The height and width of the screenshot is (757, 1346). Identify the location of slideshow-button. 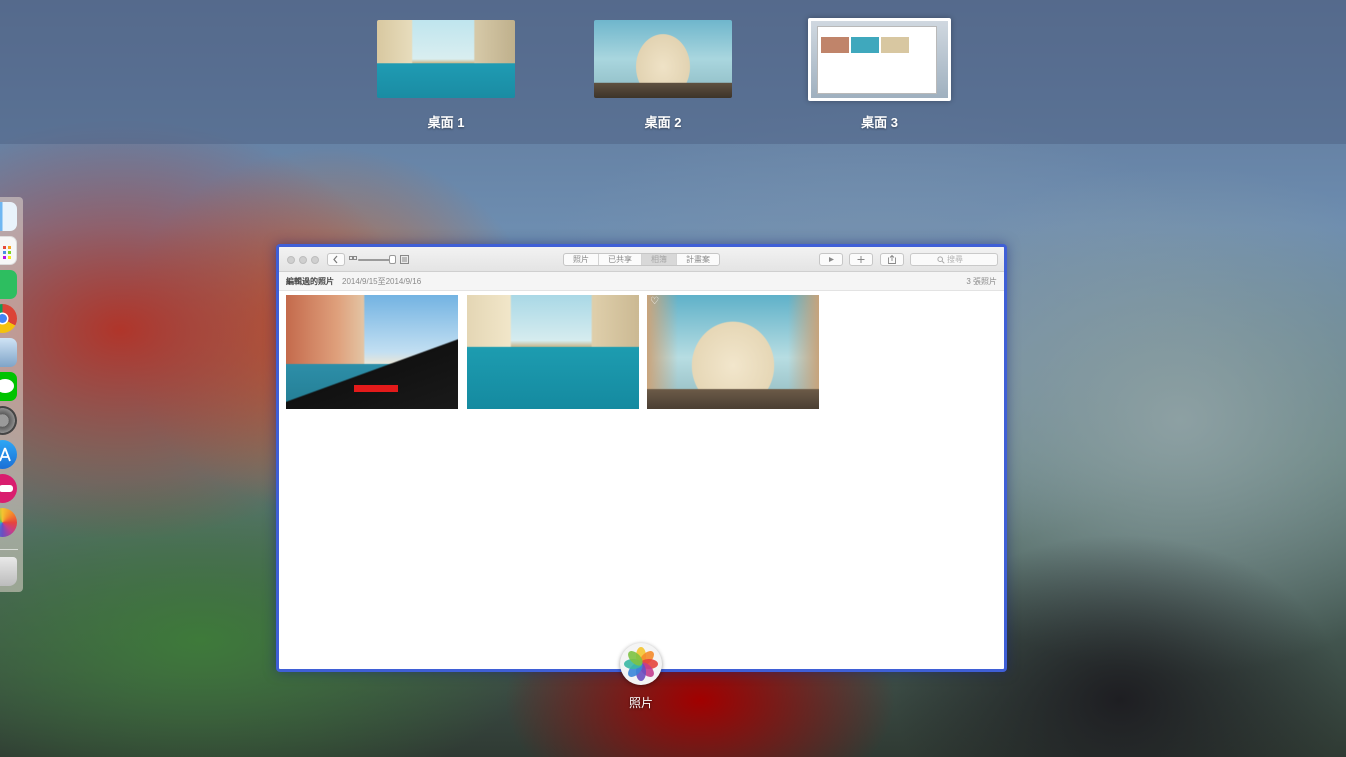
(831, 259).